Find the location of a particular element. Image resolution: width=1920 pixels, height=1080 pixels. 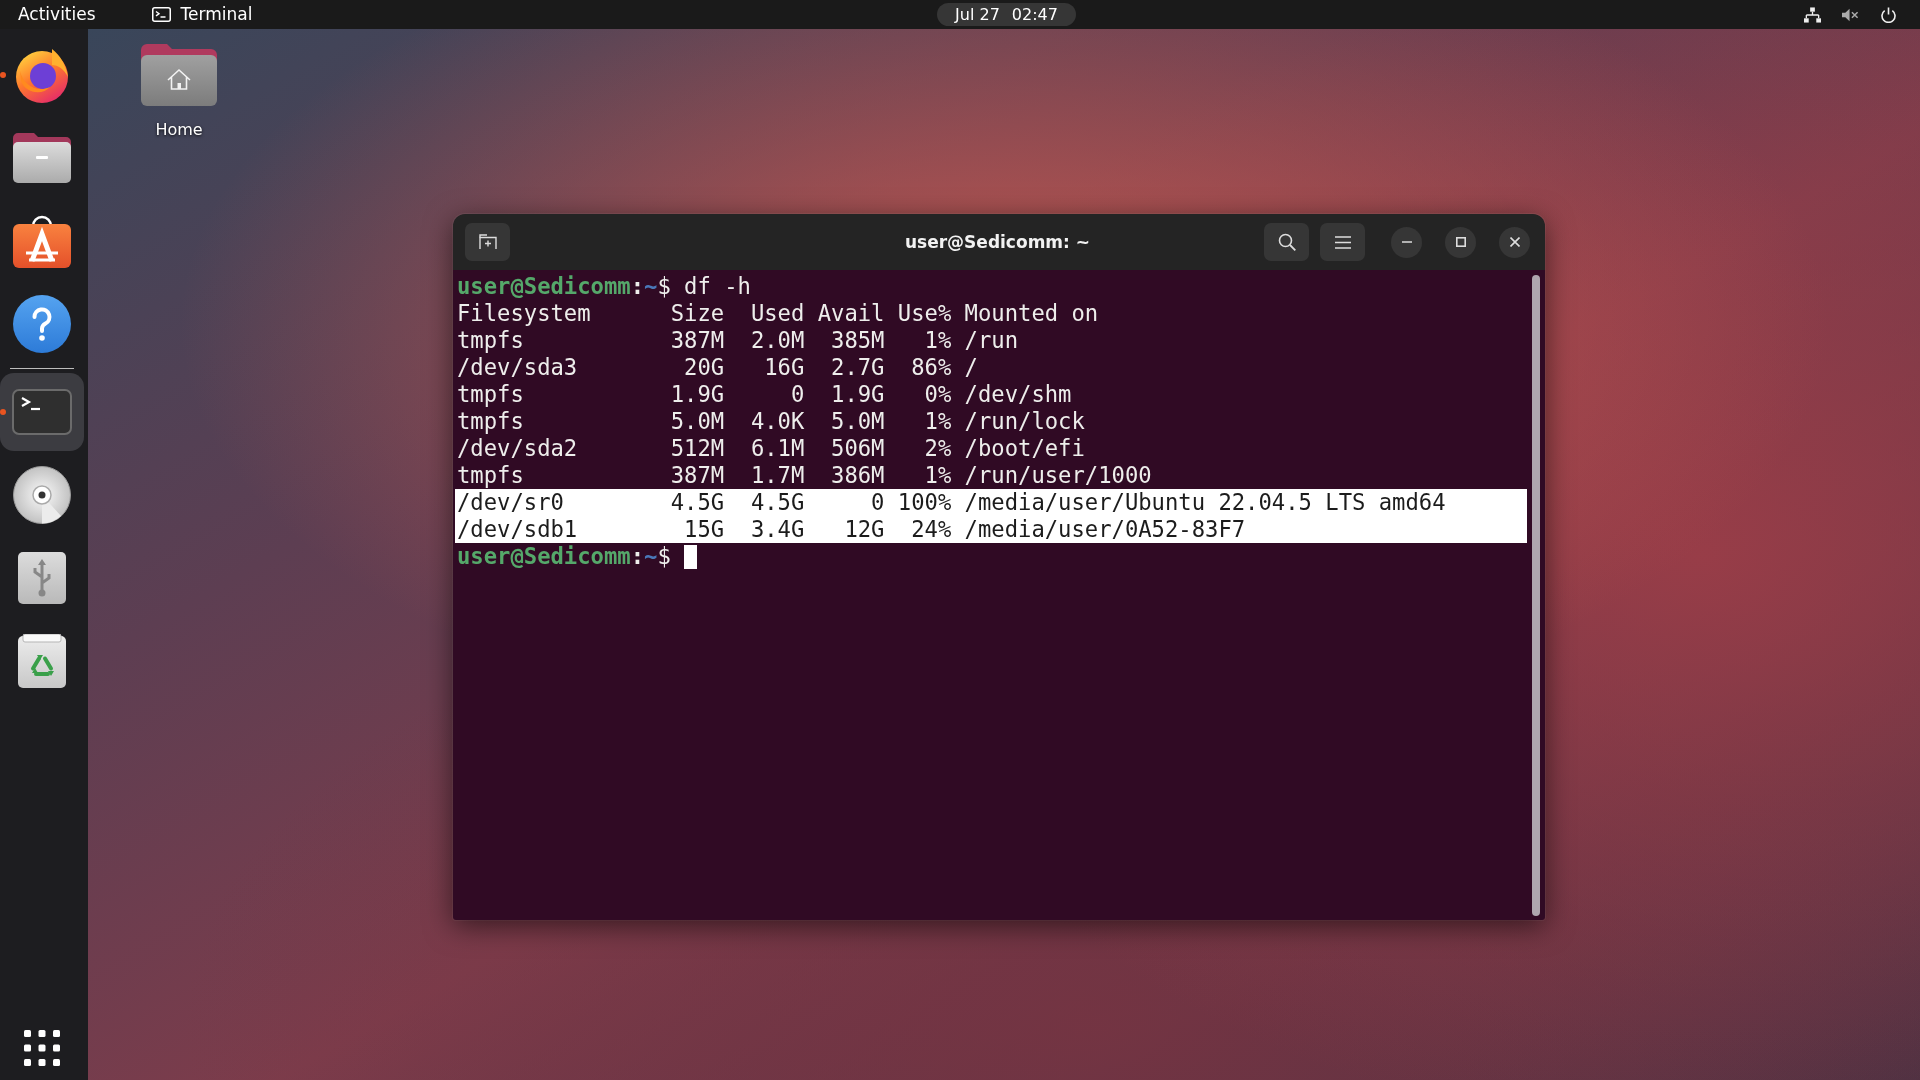

power-icon is located at coordinates (1888, 14).